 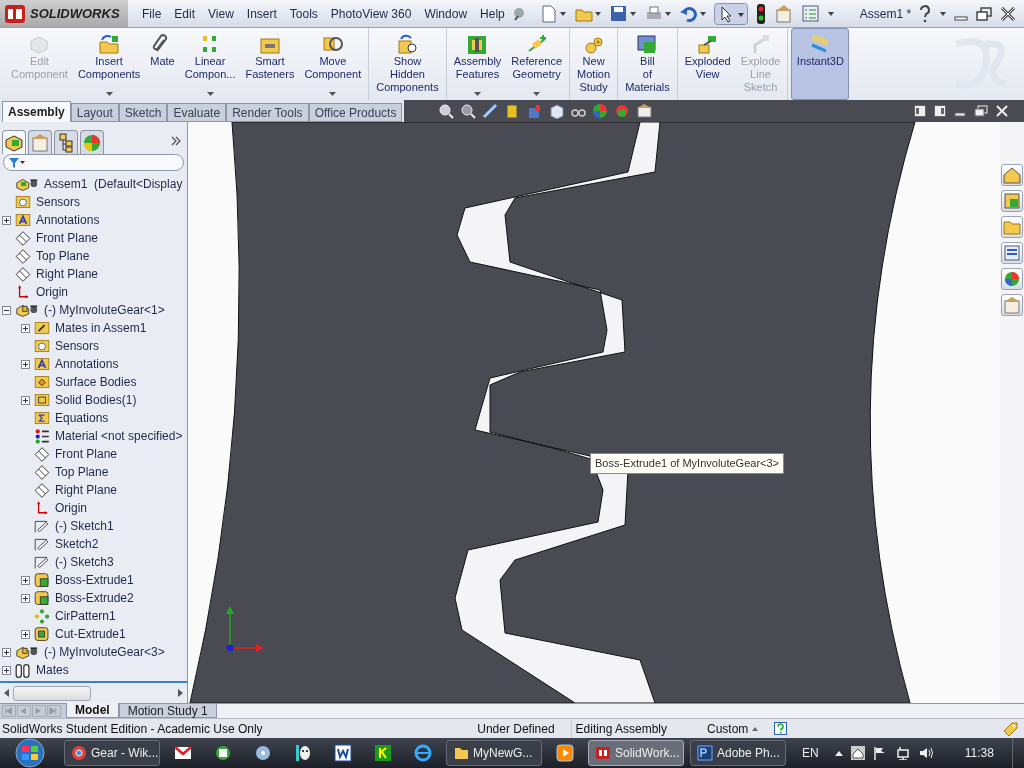 What do you see at coordinates (90, 634) in the screenshot?
I see `tree-item: Cut-Extrude1` at bounding box center [90, 634].